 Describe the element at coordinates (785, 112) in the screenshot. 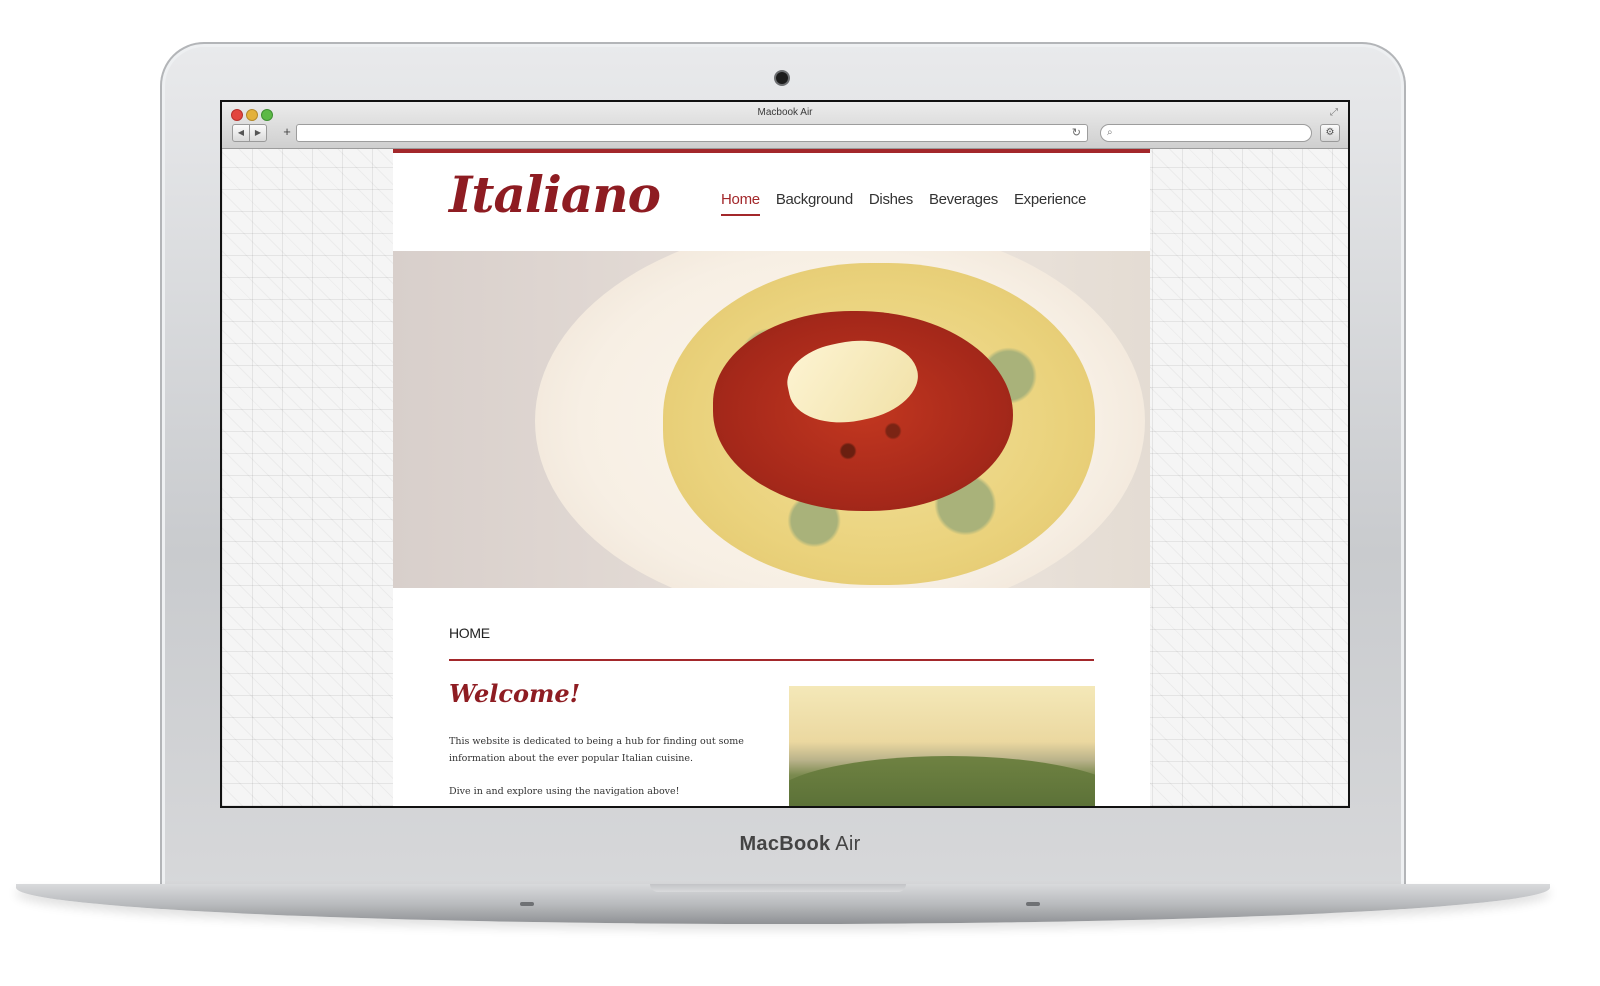

I see `window-title: Macbook Air` at that location.